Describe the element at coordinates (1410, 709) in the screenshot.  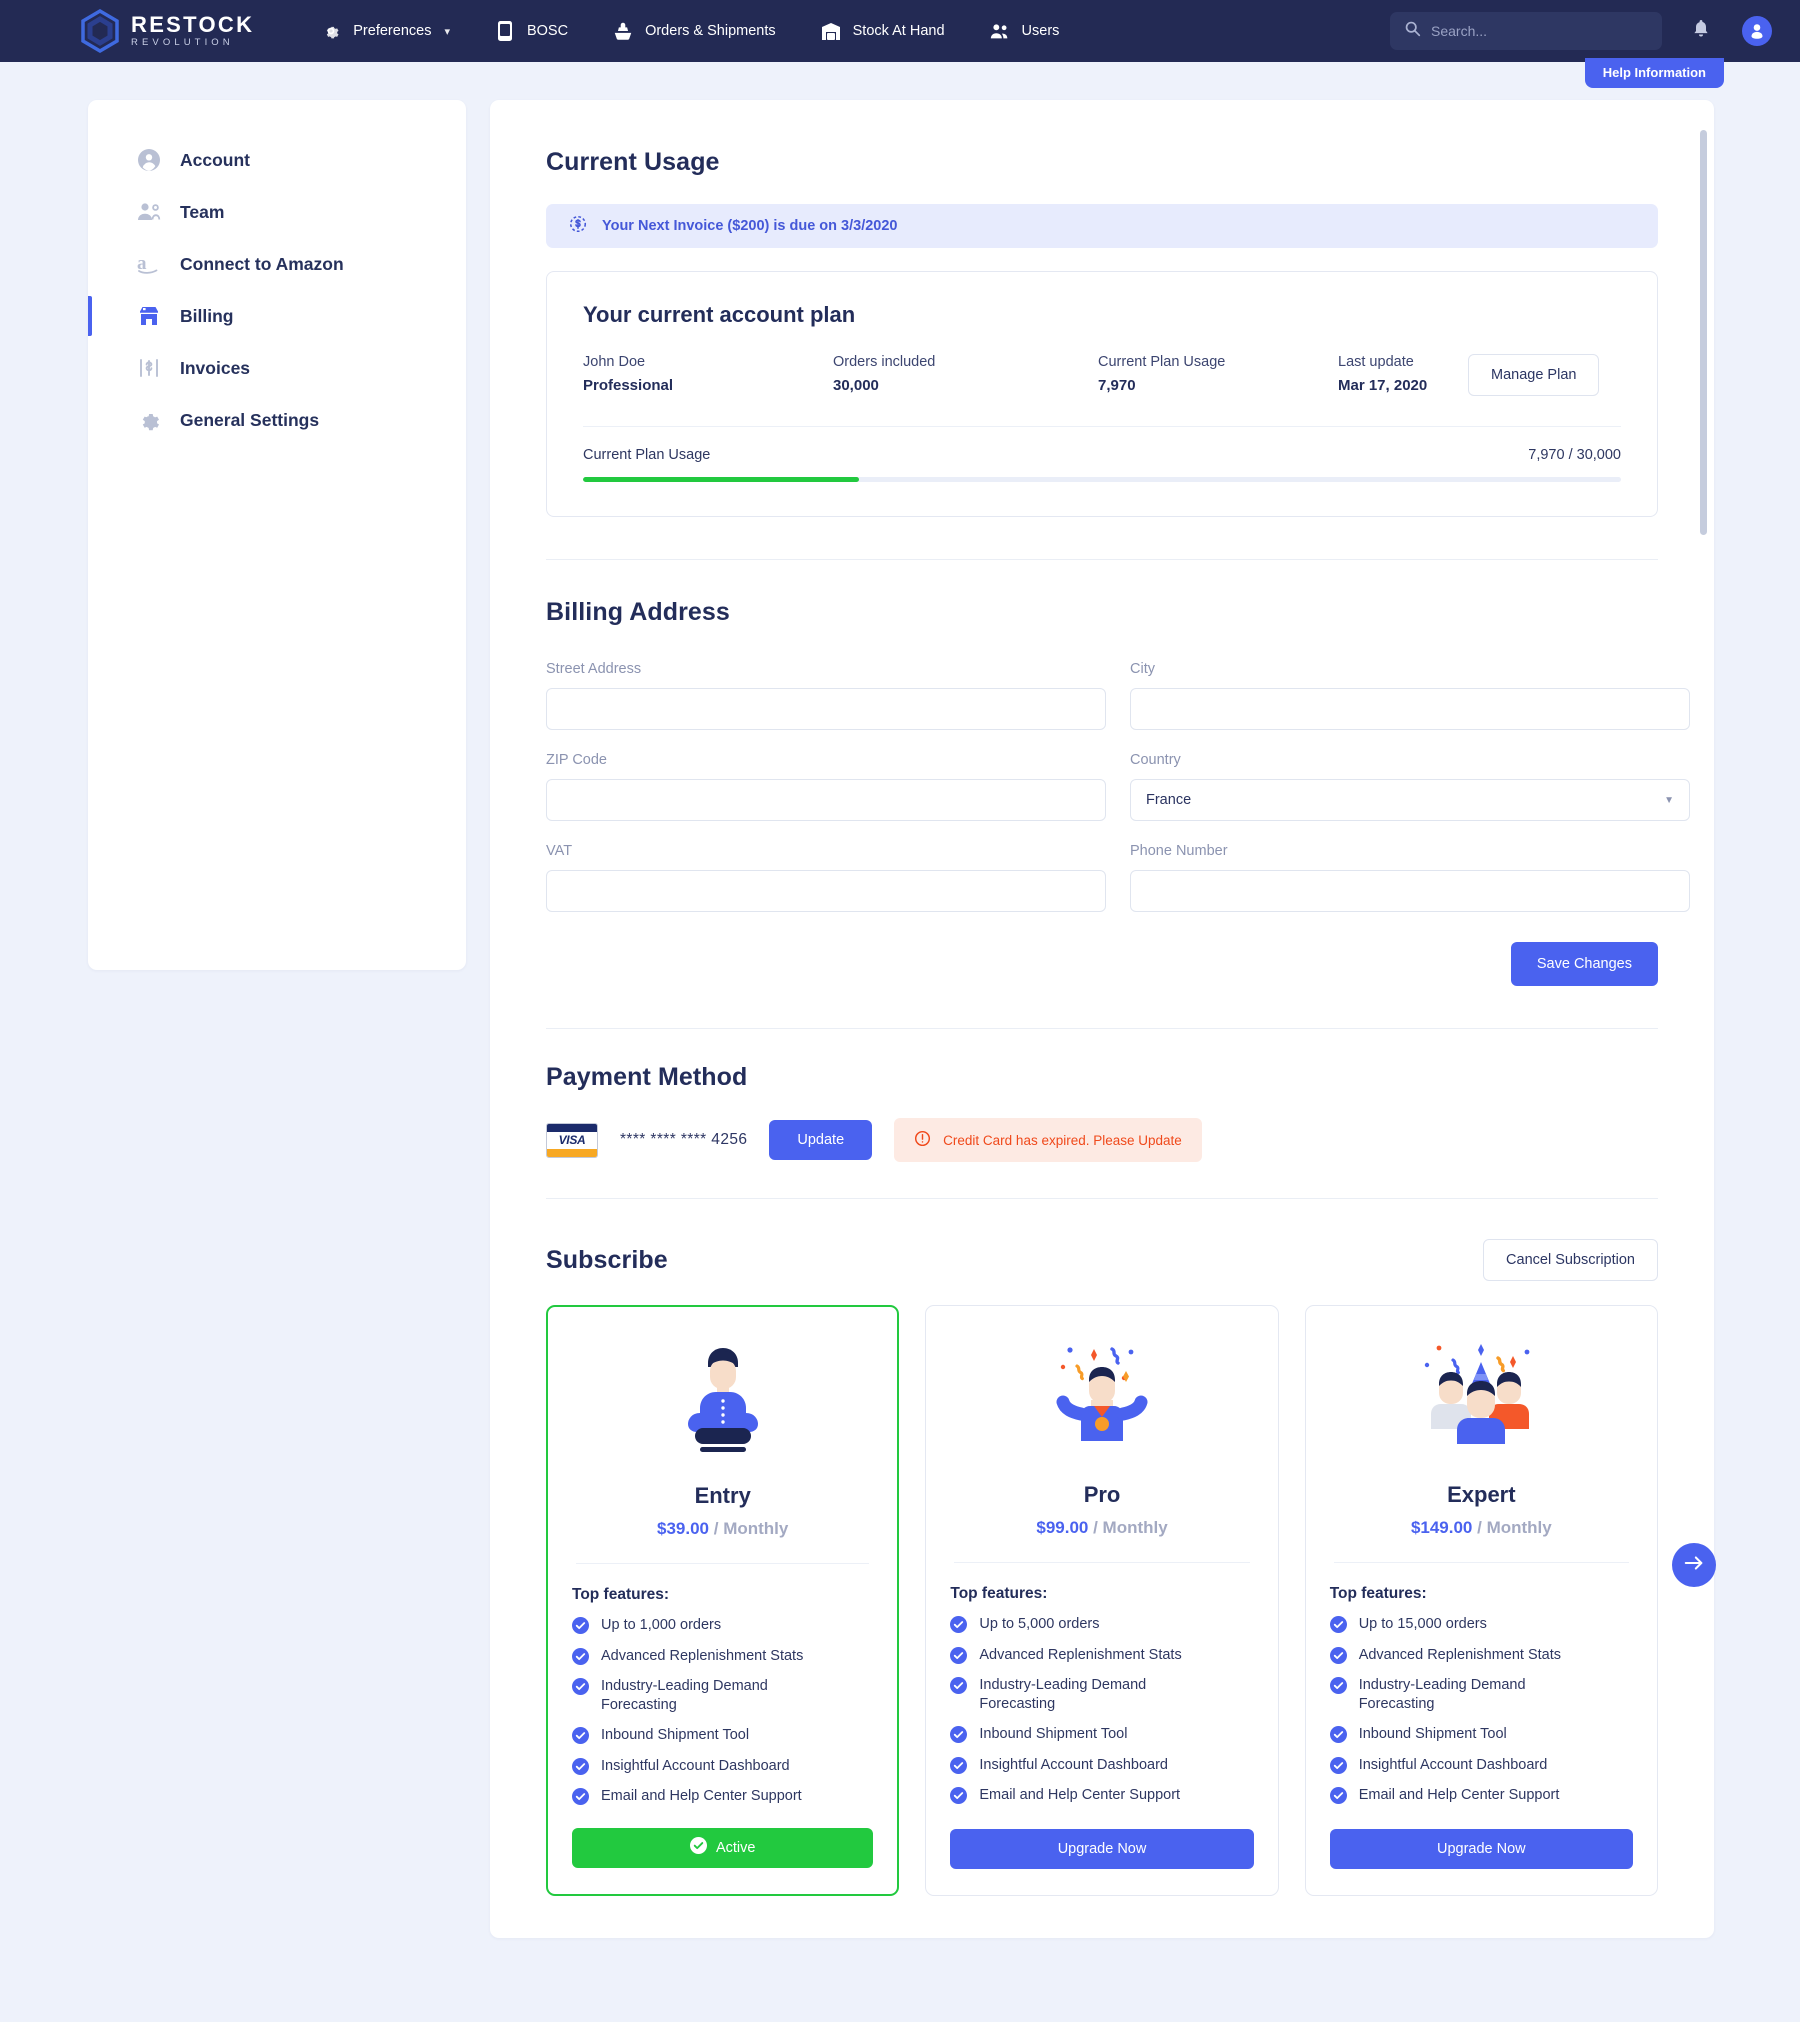
I see `city-input` at that location.